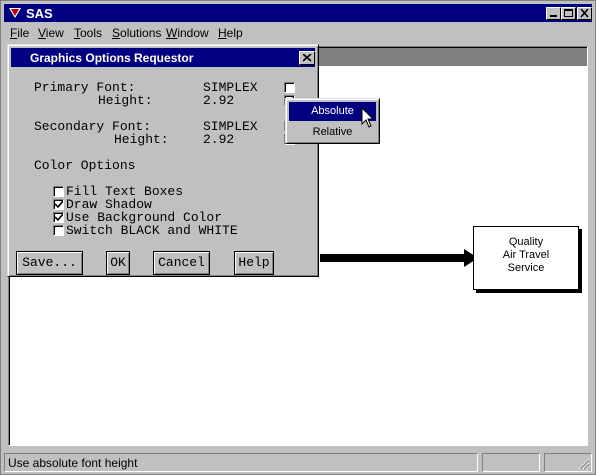  I want to click on secondary-height-label: Height:, so click(141, 139).